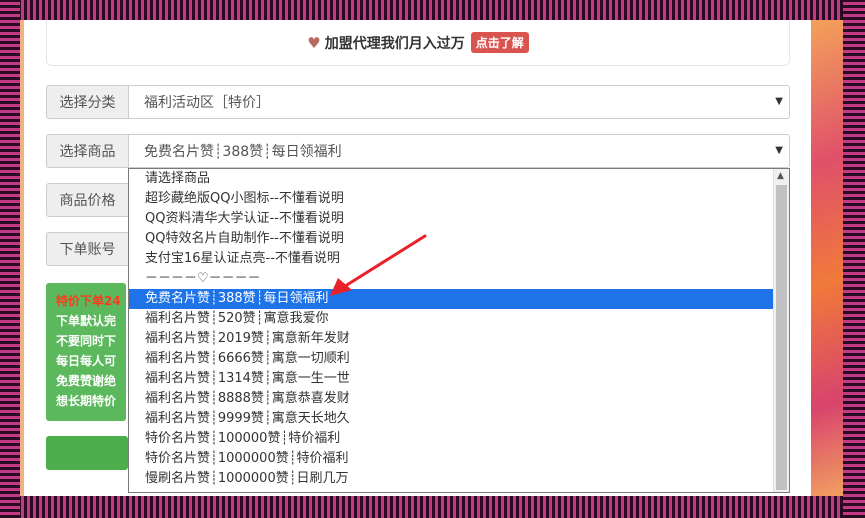 This screenshot has height=518, width=865. What do you see at coordinates (451, 399) in the screenshot?
I see `dropdown-option: 福利名片赞┊8888赞┊寓意恭喜发财` at bounding box center [451, 399].